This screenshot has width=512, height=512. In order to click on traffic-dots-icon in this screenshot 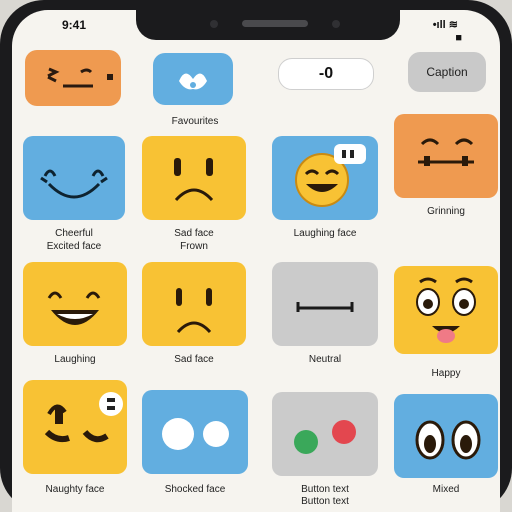, I will do `click(325, 437)`.